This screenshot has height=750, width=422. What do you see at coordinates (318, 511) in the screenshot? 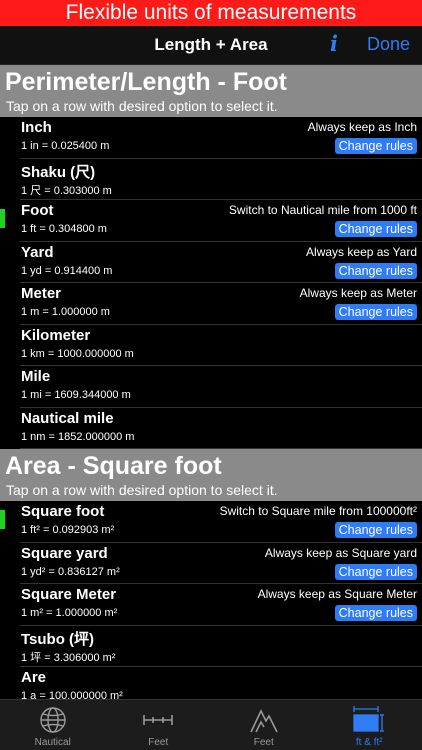
I see `unit-rule: Switch to Square mile from 100000ft²` at bounding box center [318, 511].